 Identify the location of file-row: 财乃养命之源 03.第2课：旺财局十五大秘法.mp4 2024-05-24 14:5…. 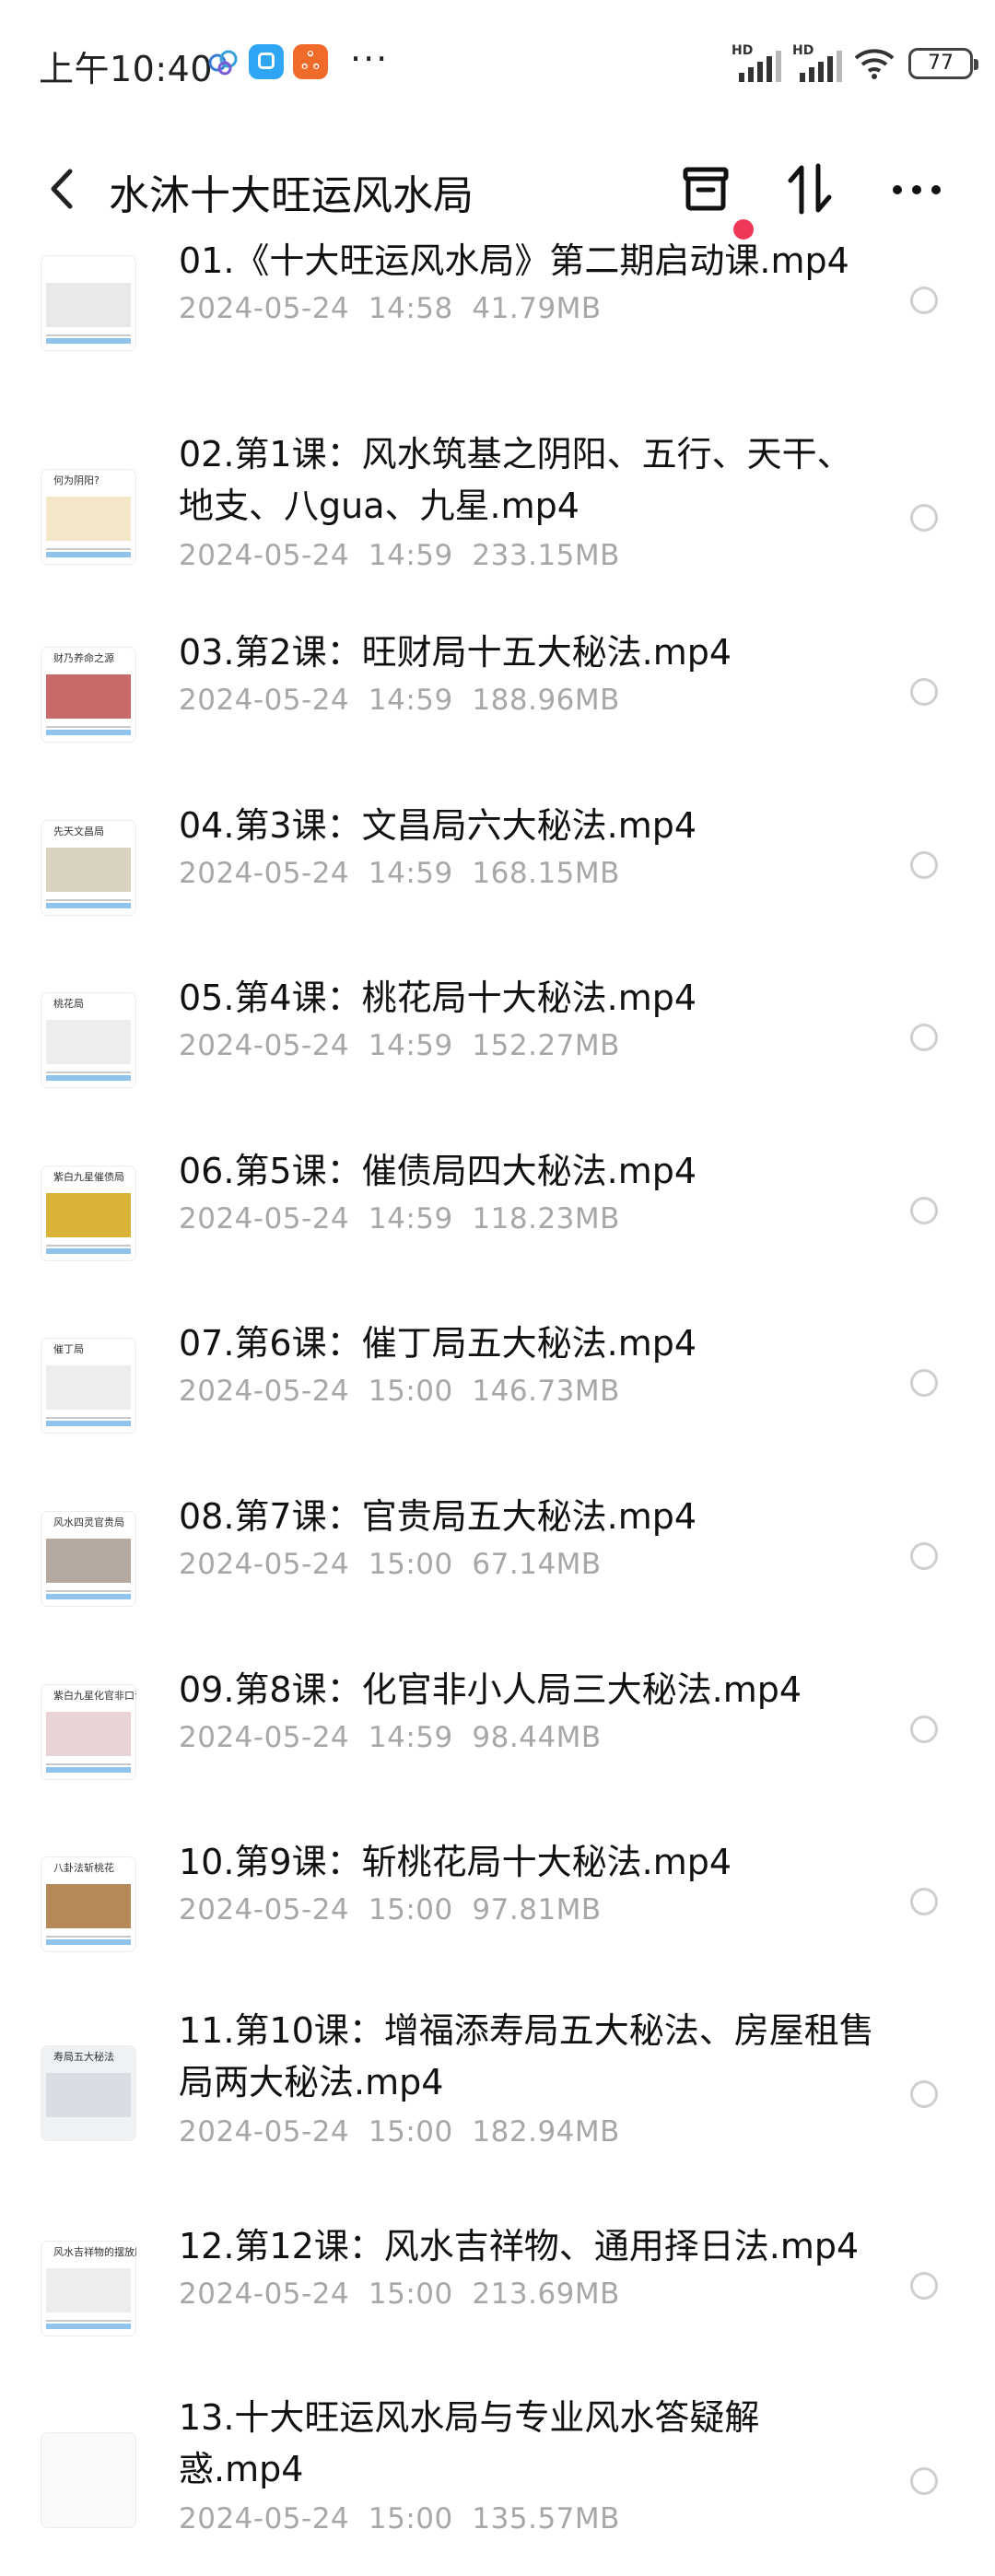
(497, 695).